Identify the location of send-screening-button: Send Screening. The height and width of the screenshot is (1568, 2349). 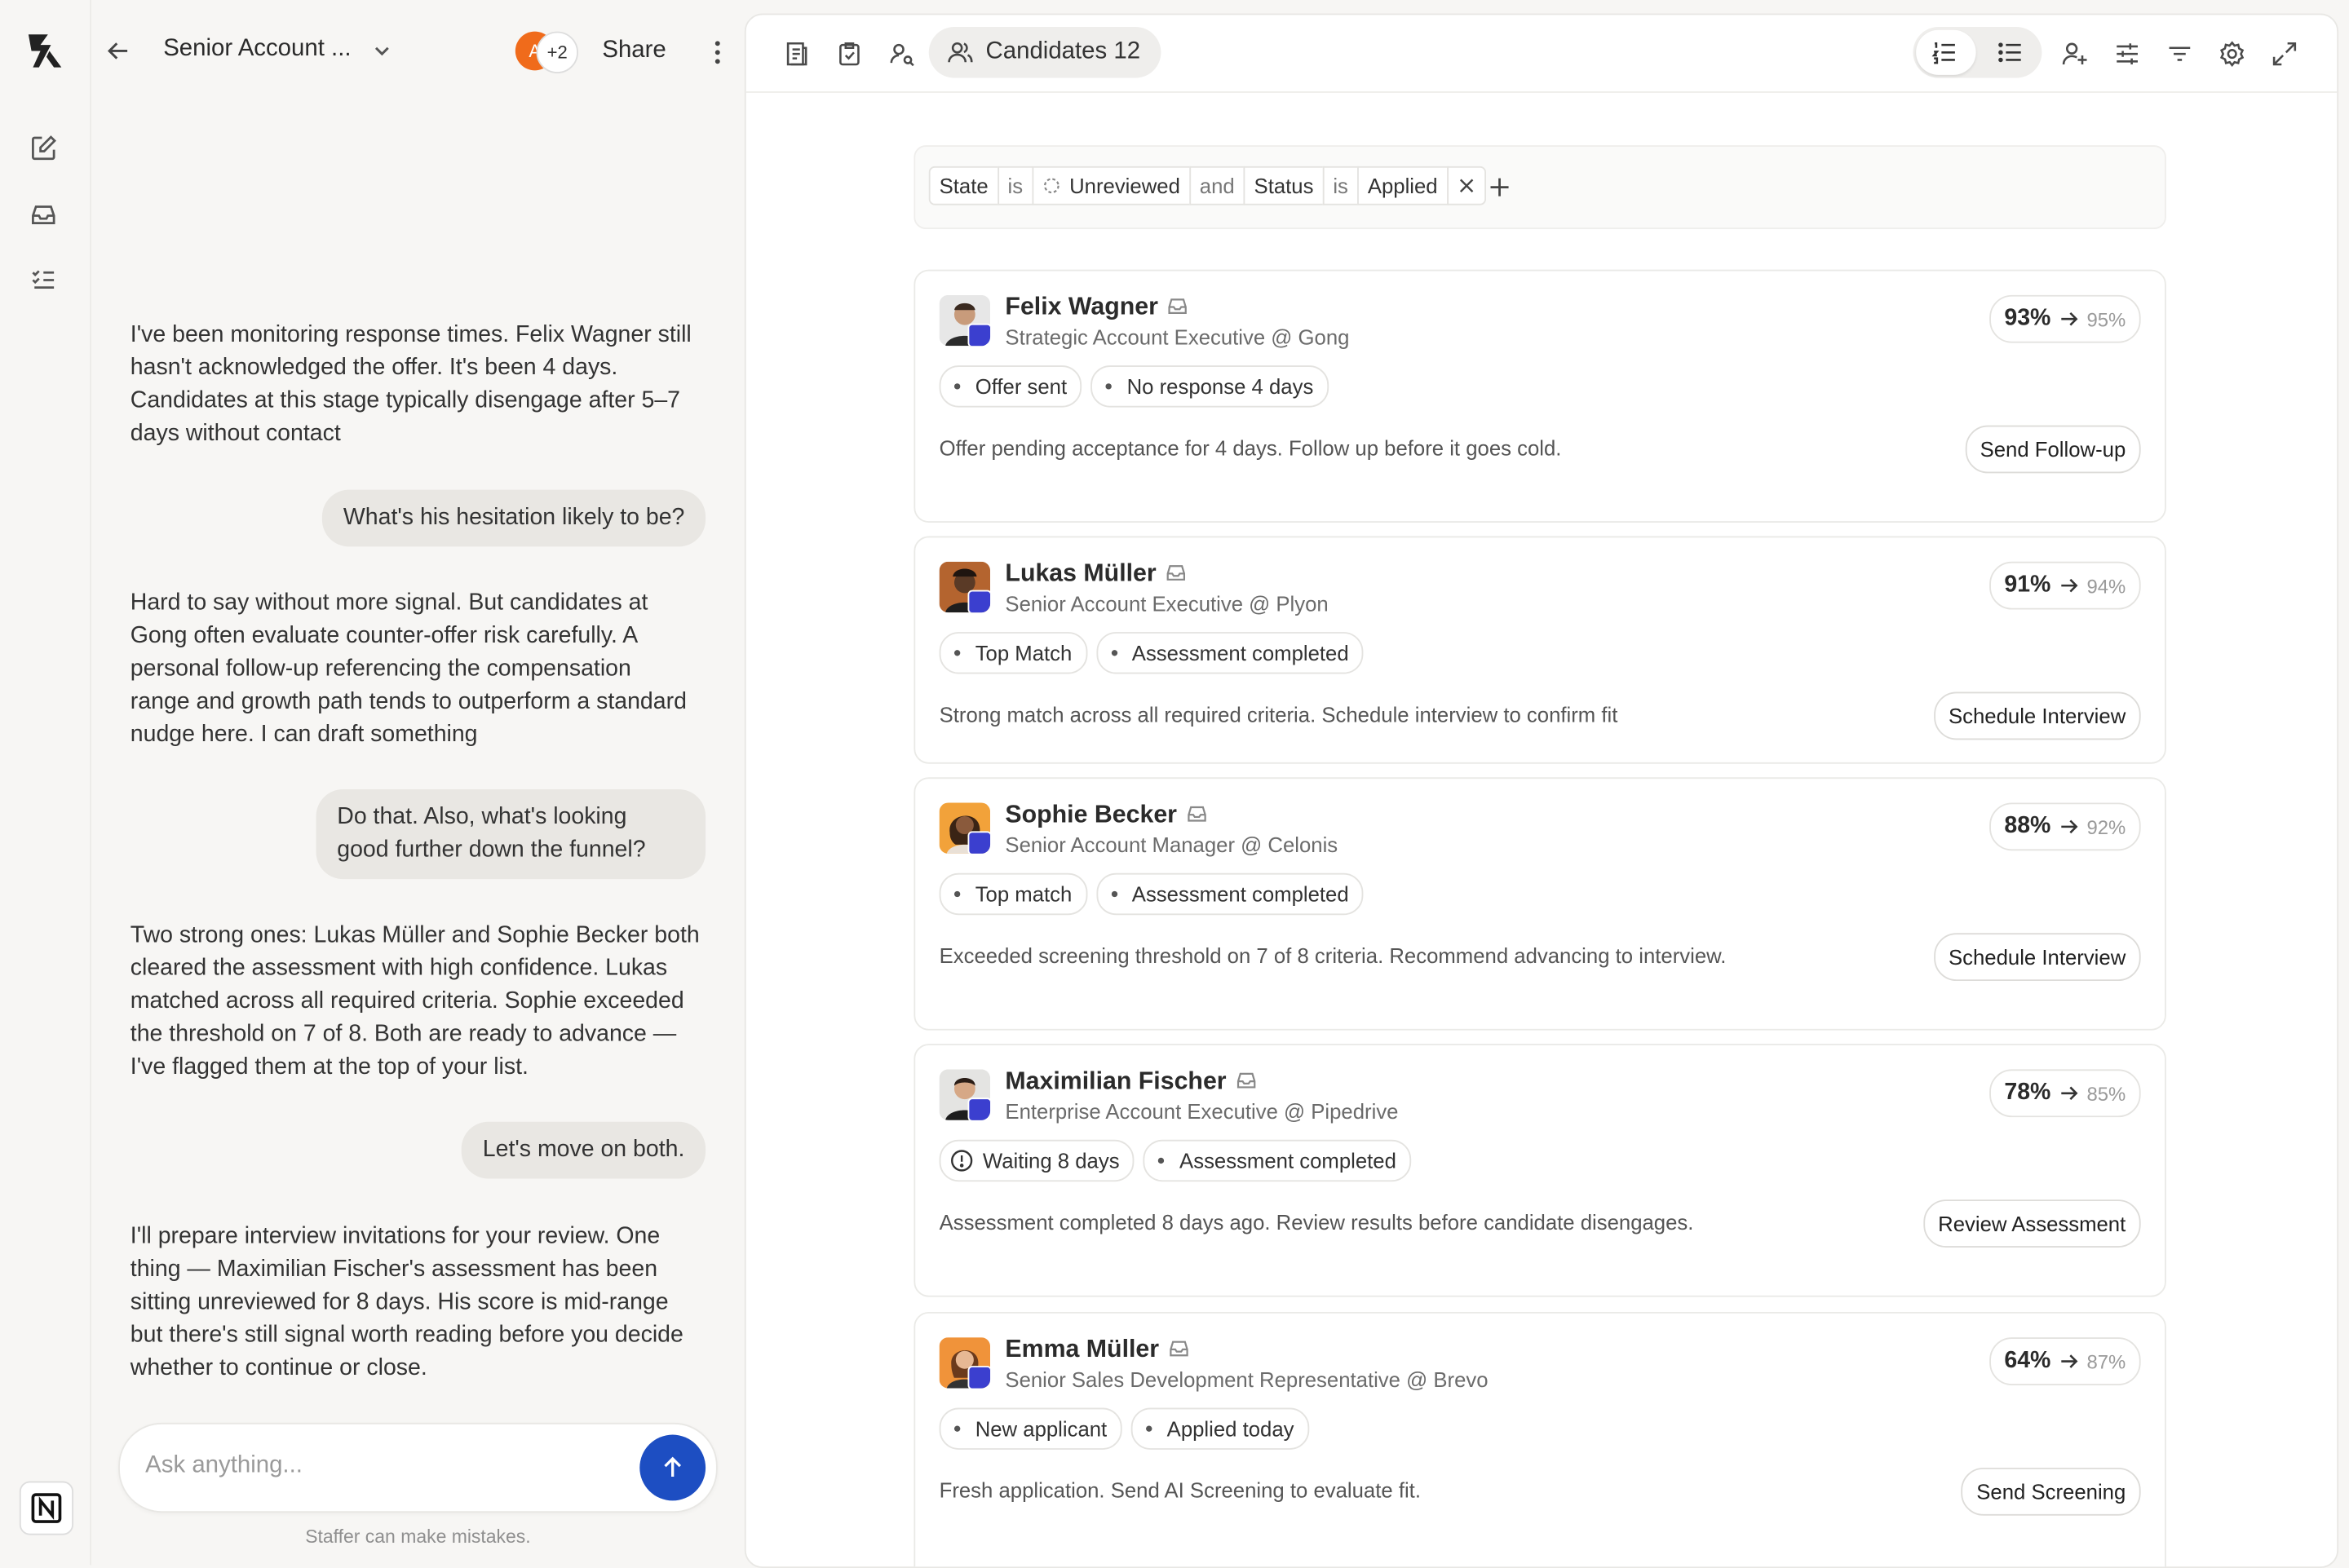
(2051, 1491).